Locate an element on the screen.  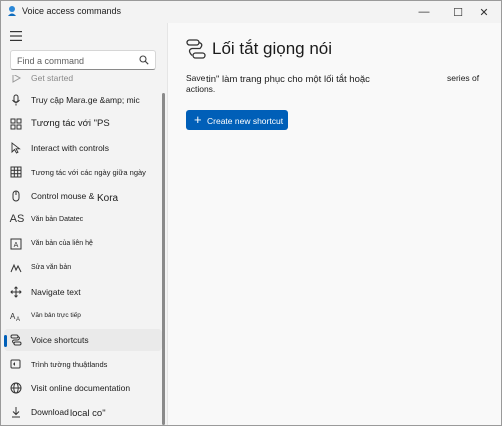
sidebar-item-get-started: Get started is located at coordinates (83, 82).